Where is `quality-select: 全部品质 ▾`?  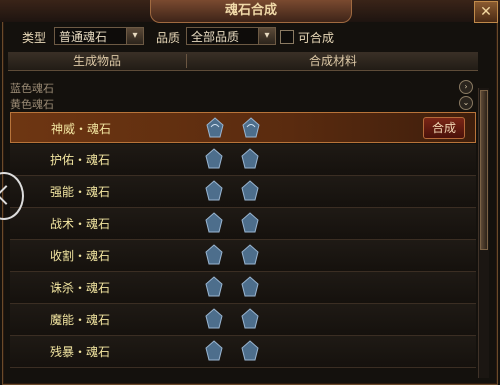
quality-select: 全部品质 ▾ is located at coordinates (231, 36).